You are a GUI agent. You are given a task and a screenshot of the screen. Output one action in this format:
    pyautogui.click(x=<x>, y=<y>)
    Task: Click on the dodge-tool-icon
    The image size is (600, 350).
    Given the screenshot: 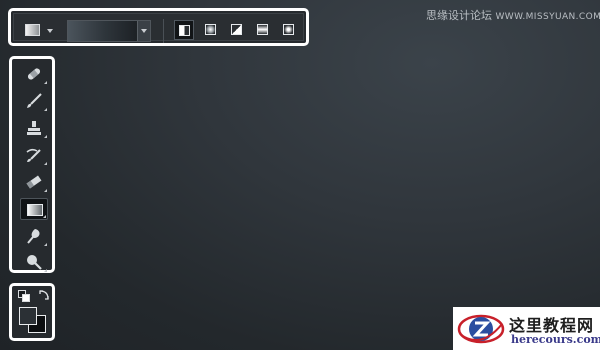 What is the action you would take?
    pyautogui.click(x=34, y=262)
    